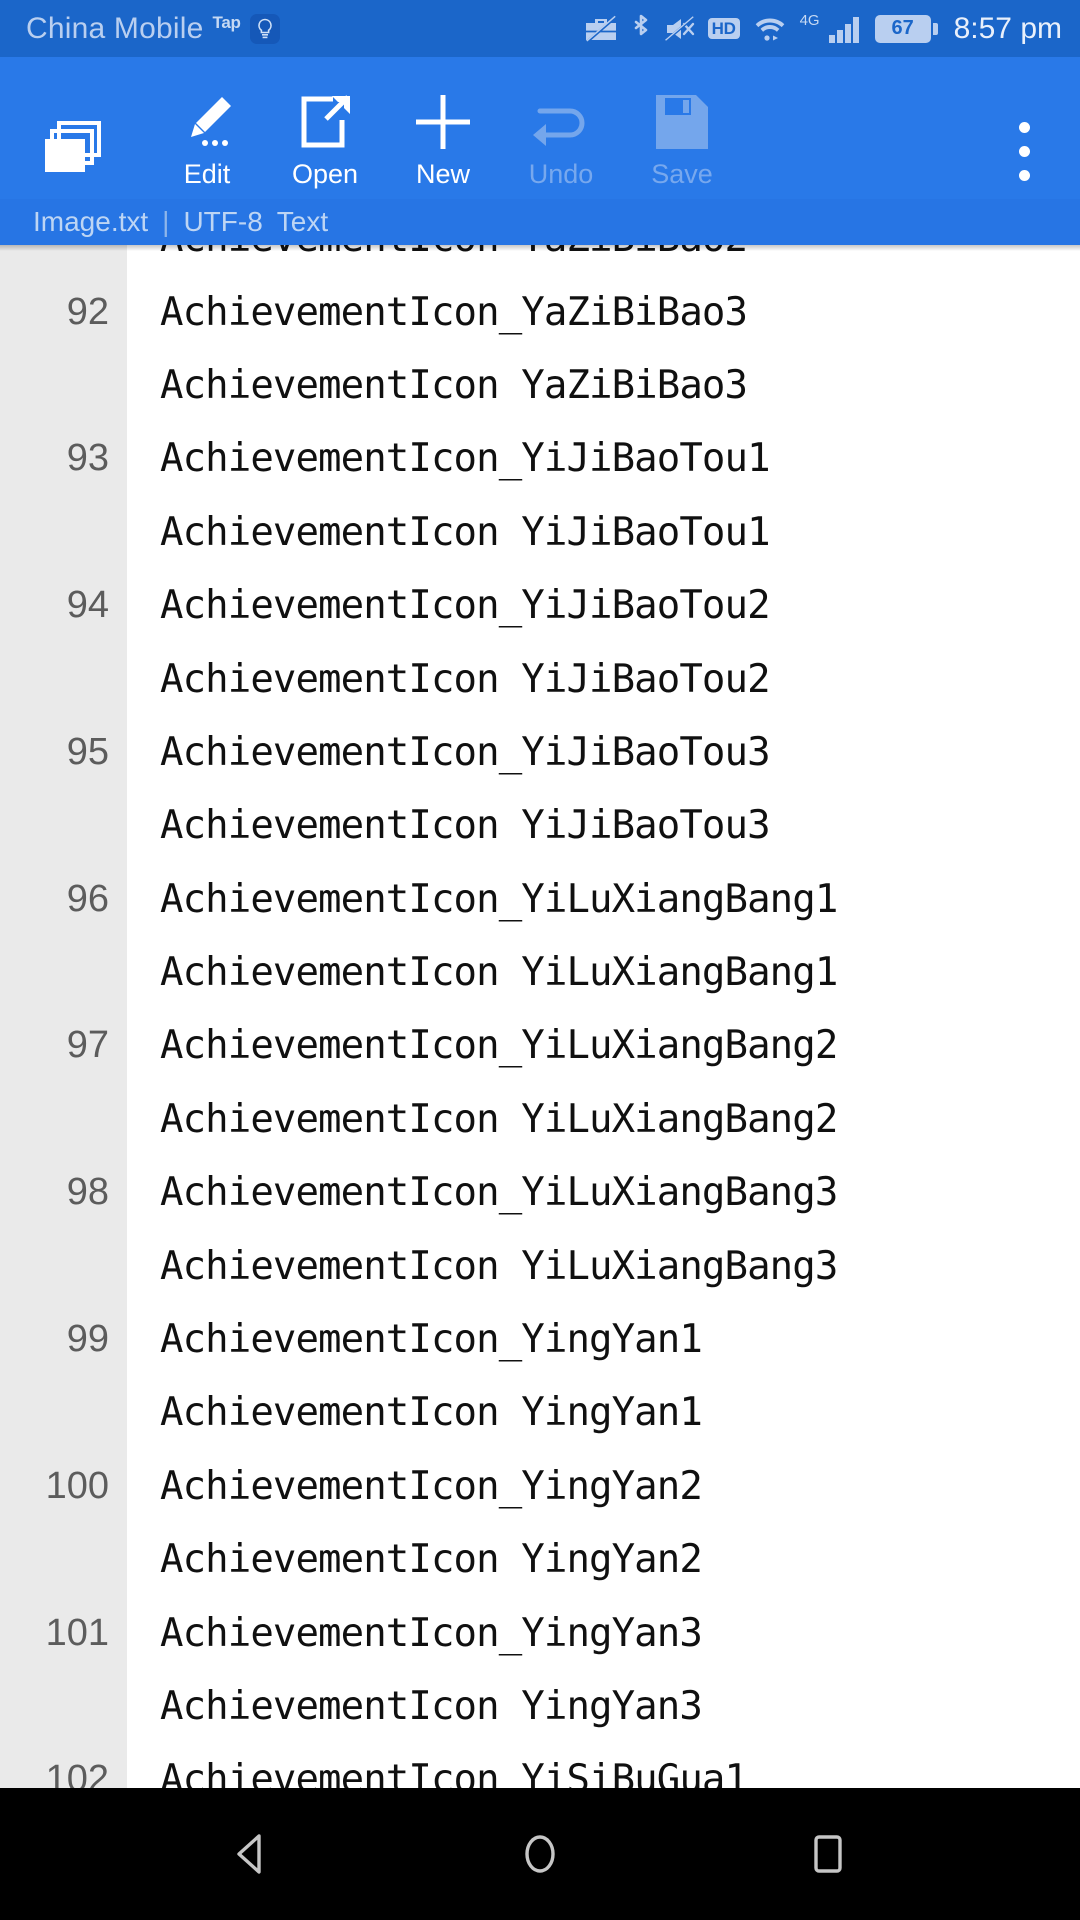 This screenshot has height=1920, width=1080. I want to click on status-bar-right: HD 4G 67 8:57 pm, so click(822, 29).